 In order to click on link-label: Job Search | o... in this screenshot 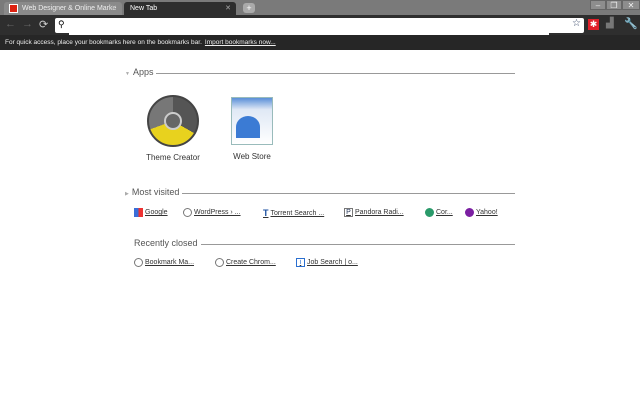, I will do `click(332, 262)`.